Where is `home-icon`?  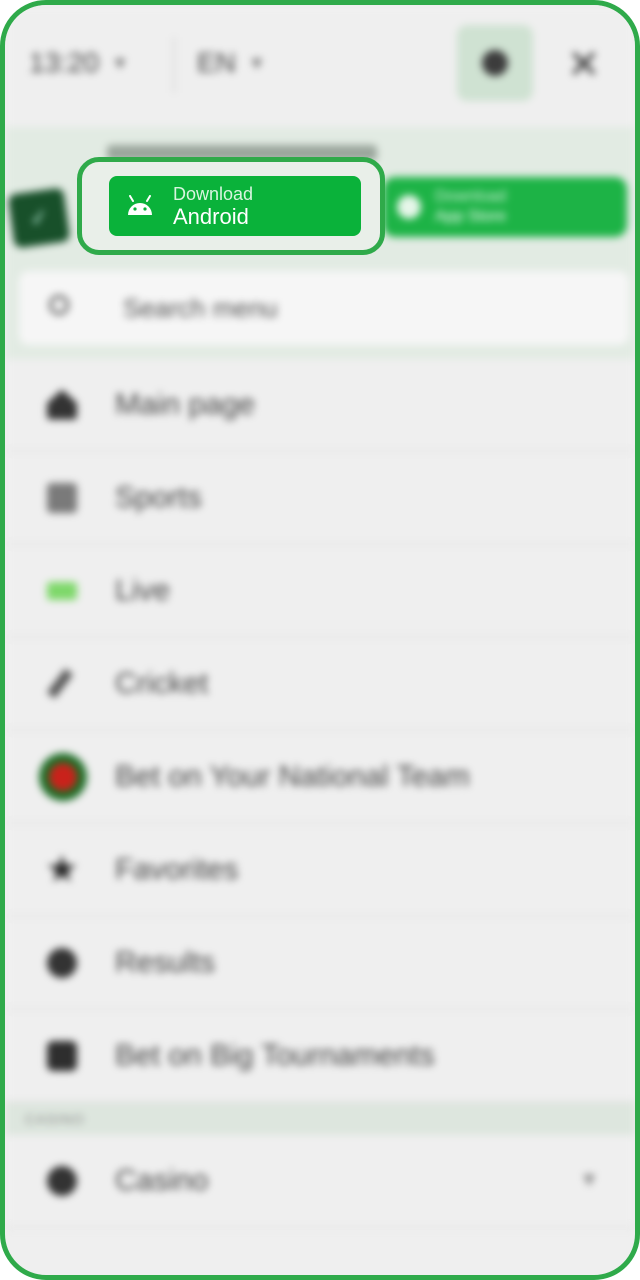
home-icon is located at coordinates (62, 404).